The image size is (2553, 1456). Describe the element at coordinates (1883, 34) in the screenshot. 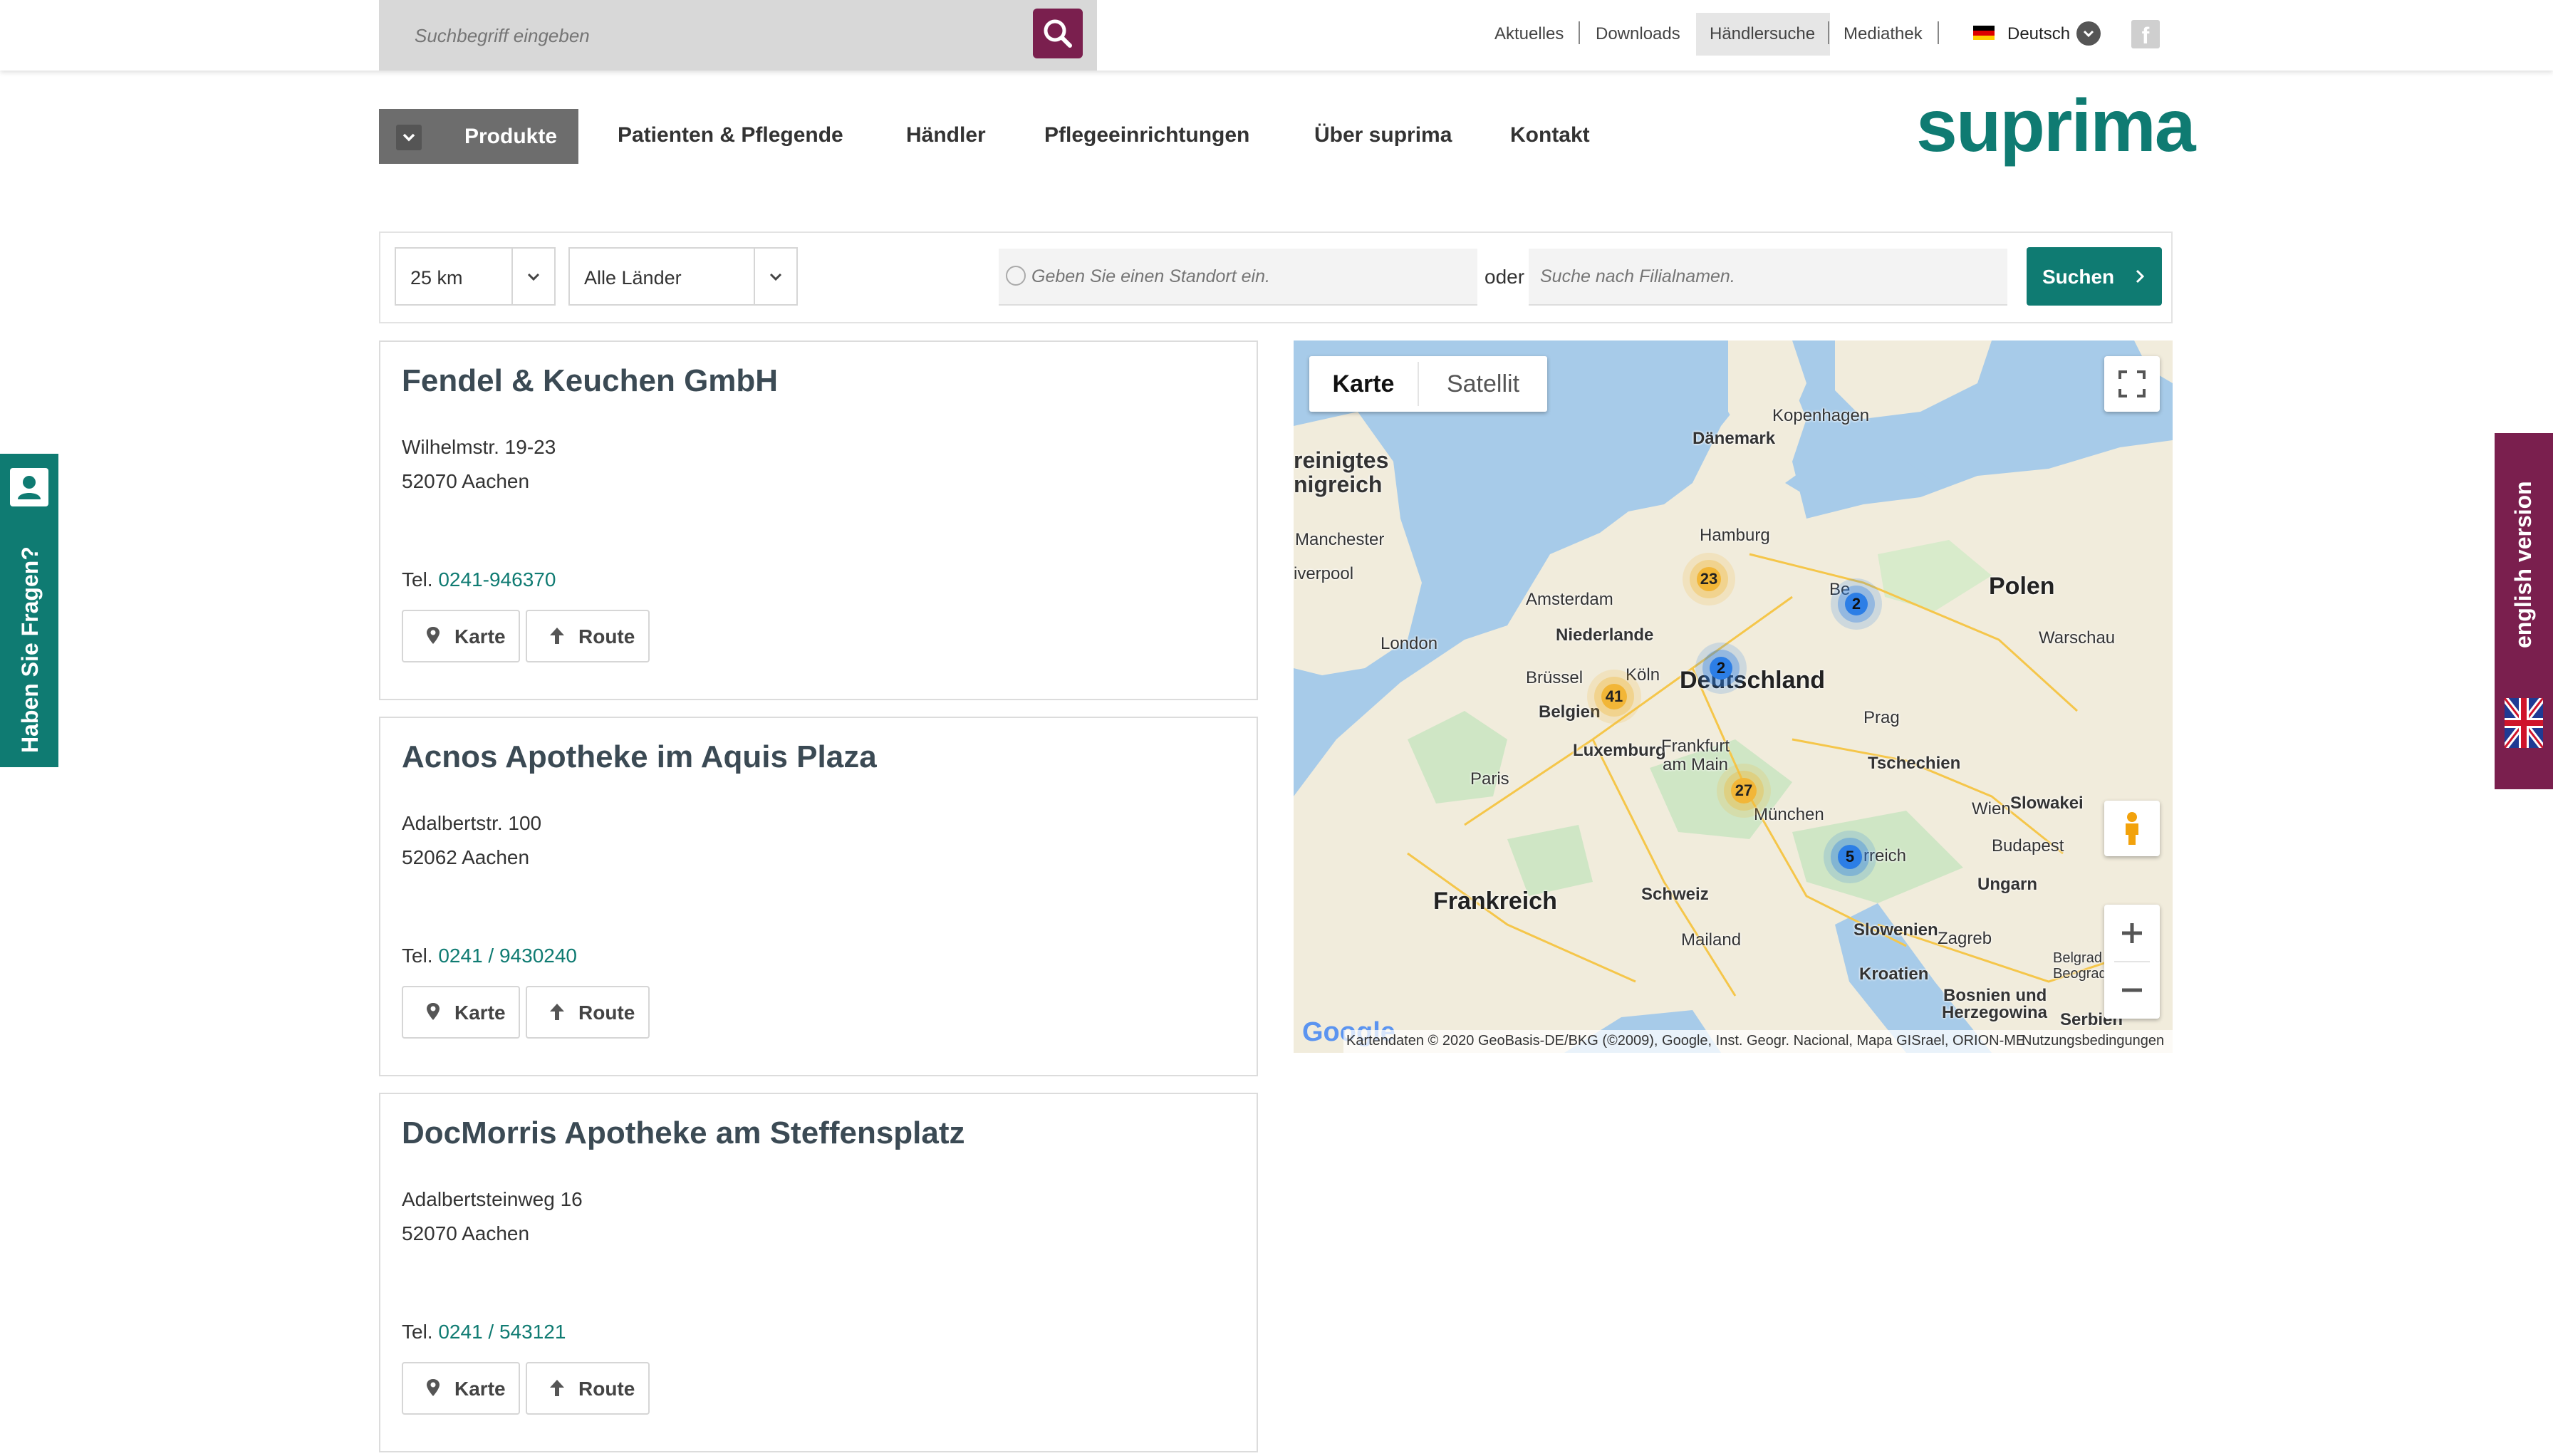

I see `toplink-mediathek: Mediathek` at that location.